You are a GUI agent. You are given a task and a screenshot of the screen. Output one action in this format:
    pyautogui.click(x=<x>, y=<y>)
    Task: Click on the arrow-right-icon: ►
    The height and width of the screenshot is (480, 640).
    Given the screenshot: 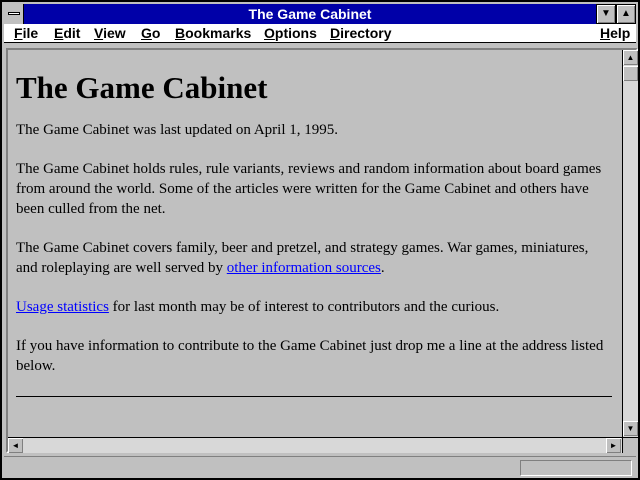 What is the action you would take?
    pyautogui.click(x=613, y=445)
    